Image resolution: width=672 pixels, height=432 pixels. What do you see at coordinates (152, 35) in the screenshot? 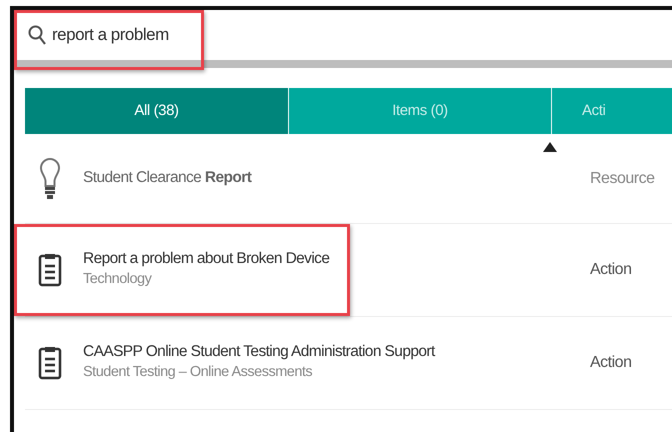
I see `search-field: report a problem` at bounding box center [152, 35].